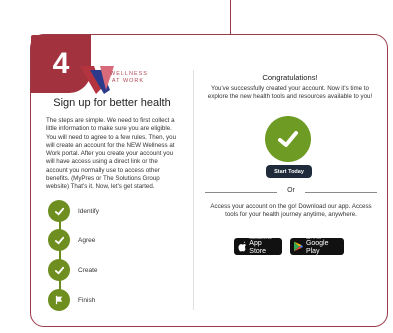 The width and height of the screenshot is (393, 333). I want to click on connector-line, so click(230, 19).